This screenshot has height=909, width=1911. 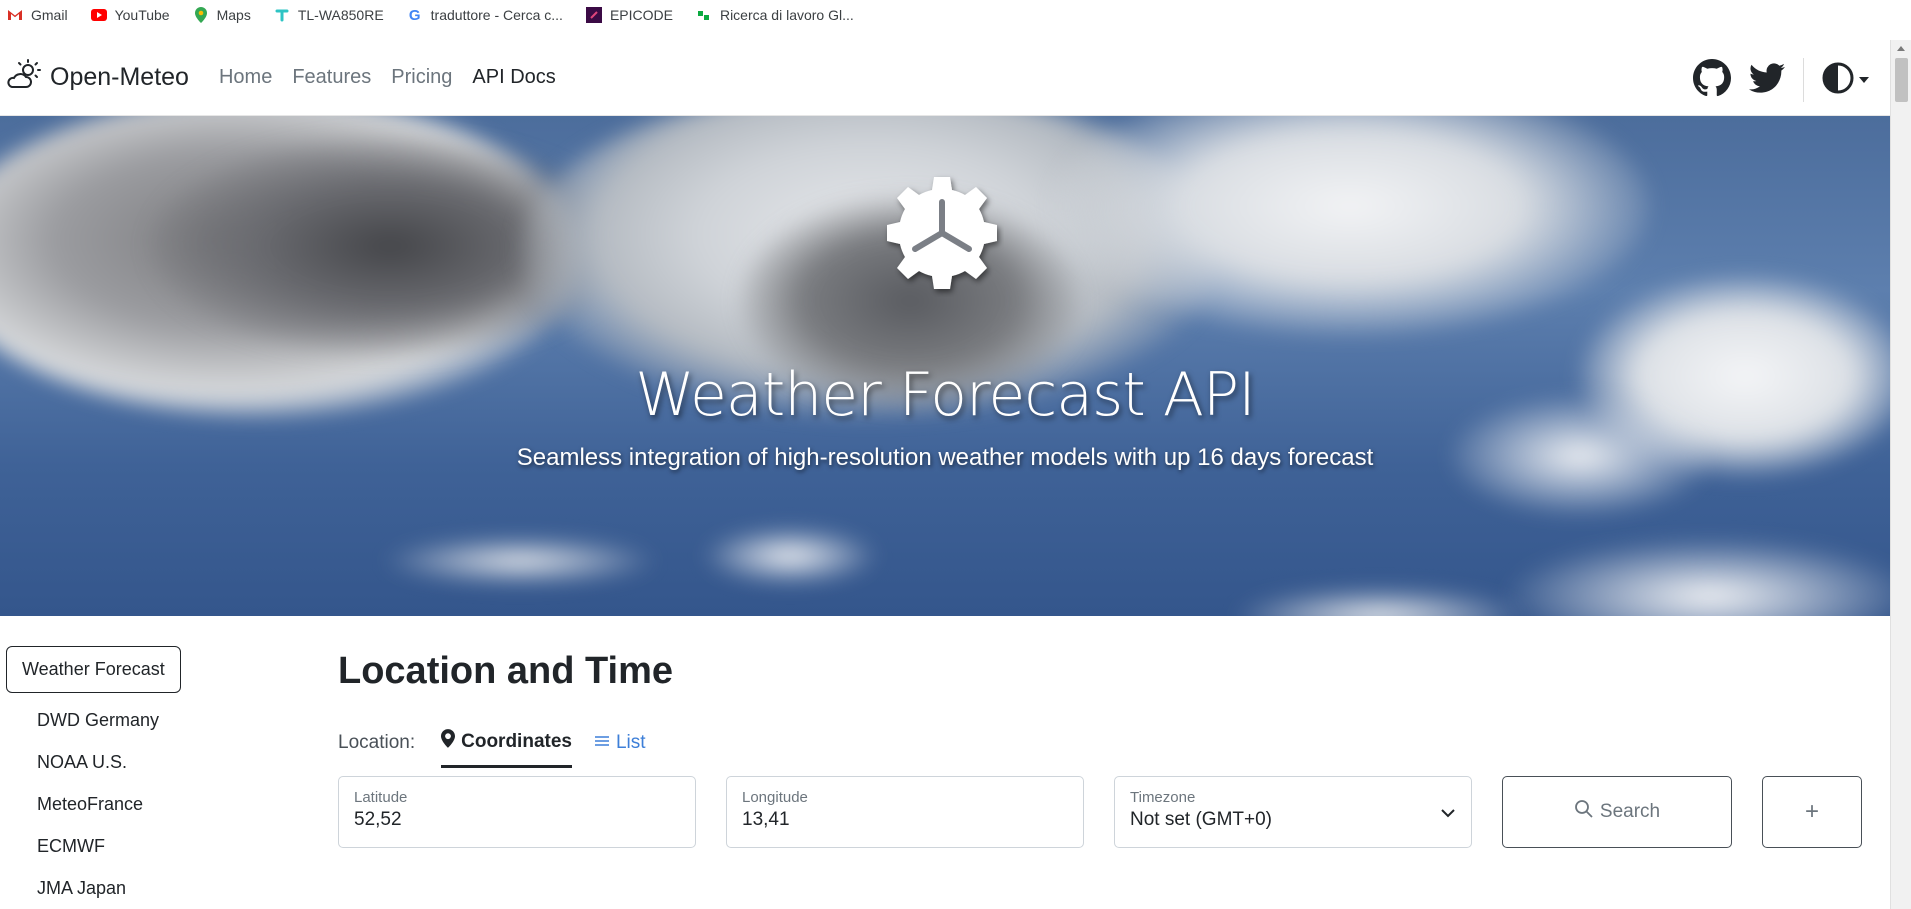 What do you see at coordinates (141, 846) in the screenshot?
I see `sidebar-item-ecmwf: ECMWF` at bounding box center [141, 846].